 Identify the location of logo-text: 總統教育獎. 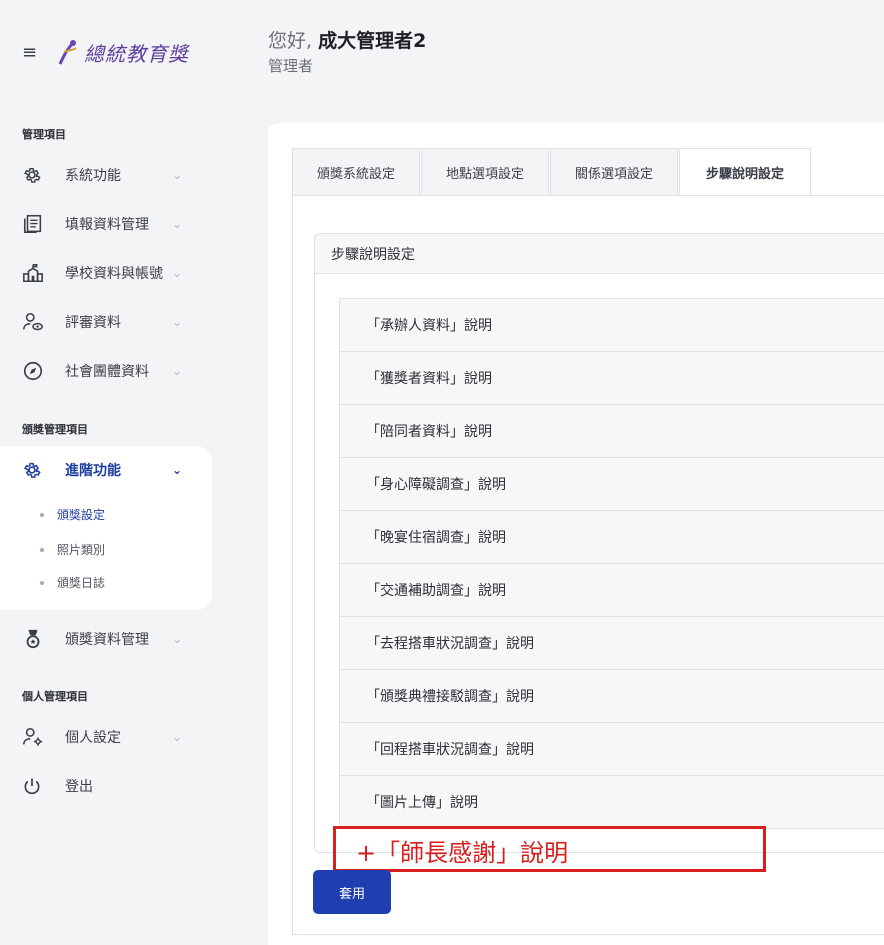
(136, 53).